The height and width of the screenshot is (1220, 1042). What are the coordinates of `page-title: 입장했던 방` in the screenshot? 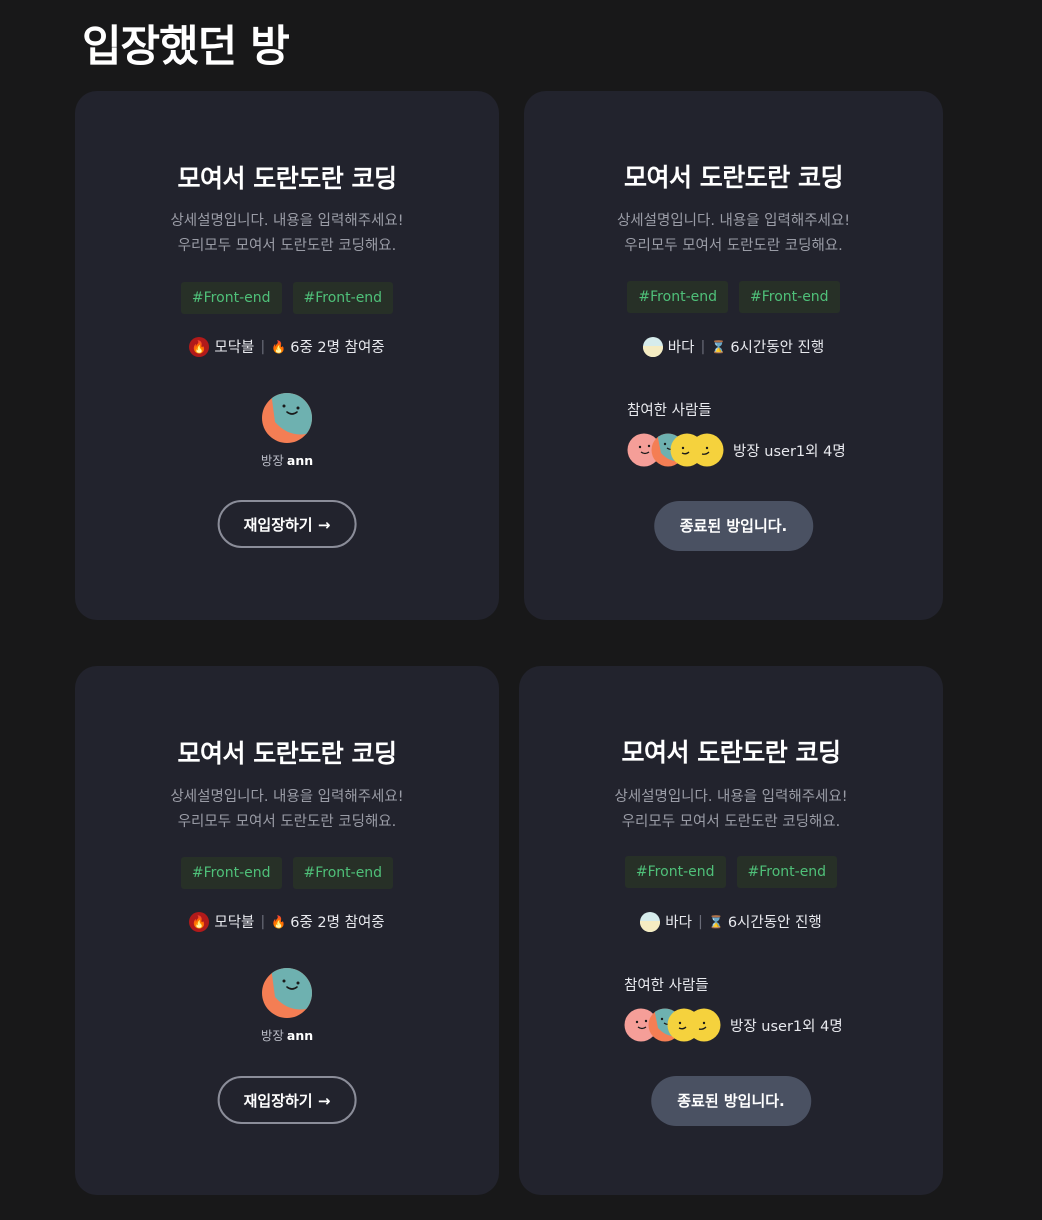 It's located at (186, 47).